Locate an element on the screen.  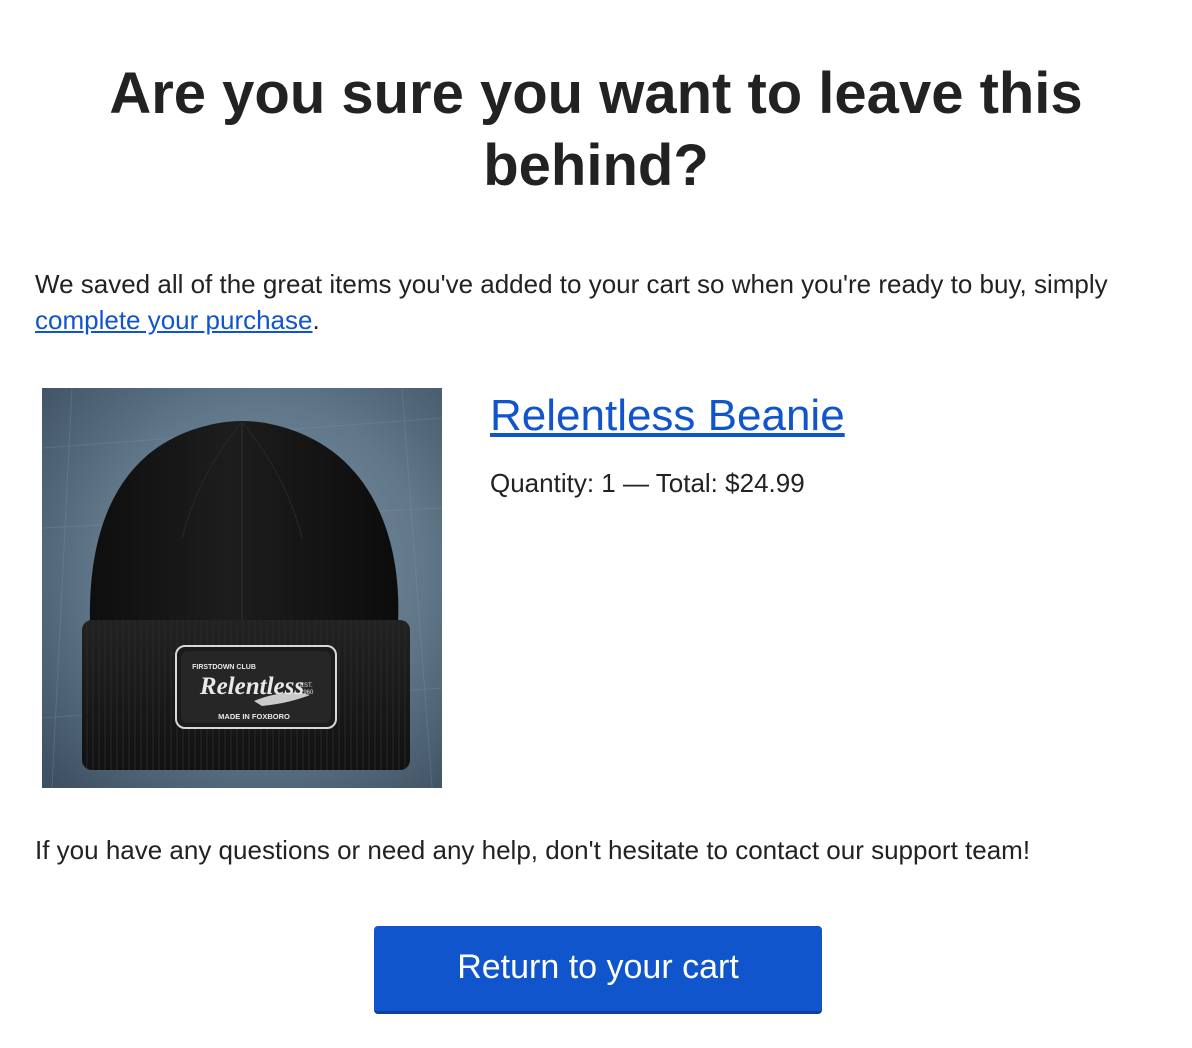
total-label: Total: is located at coordinates (686, 483).